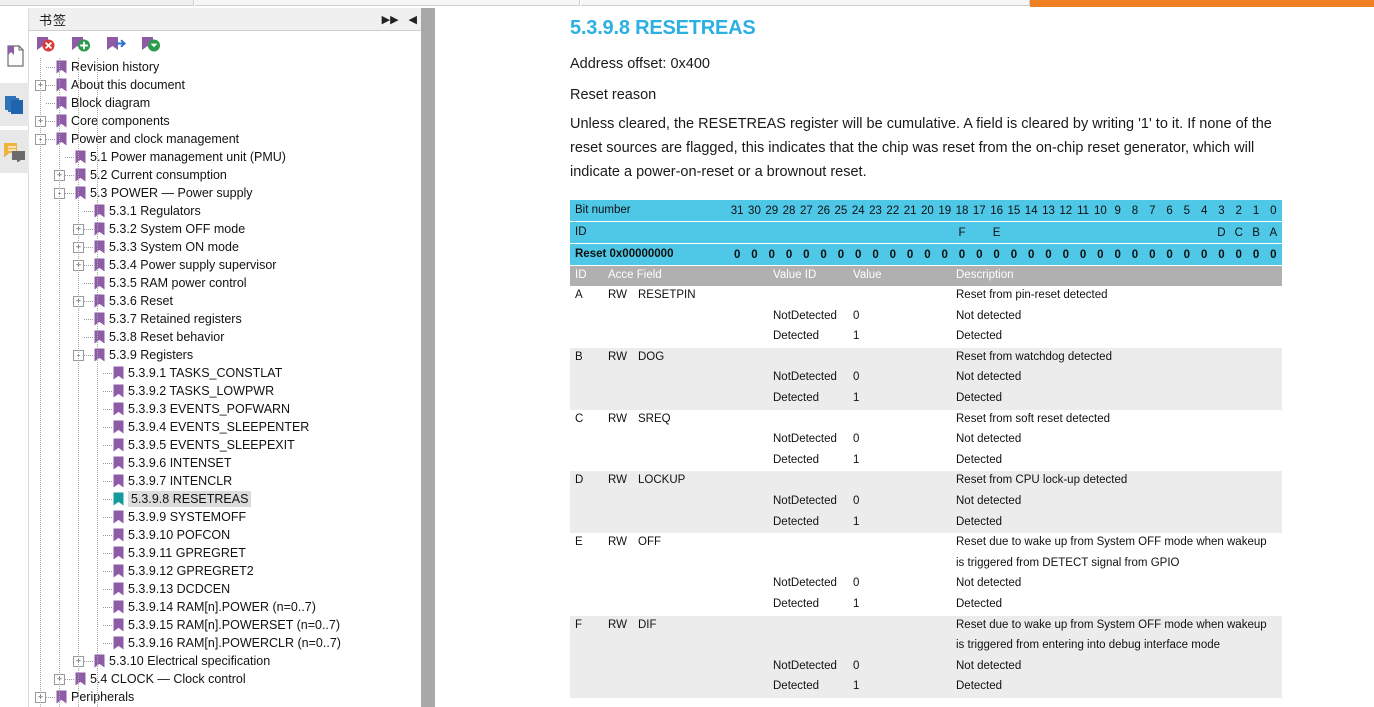  Describe the element at coordinates (1221, 211) in the screenshot. I see `bit-cell: 3` at that location.